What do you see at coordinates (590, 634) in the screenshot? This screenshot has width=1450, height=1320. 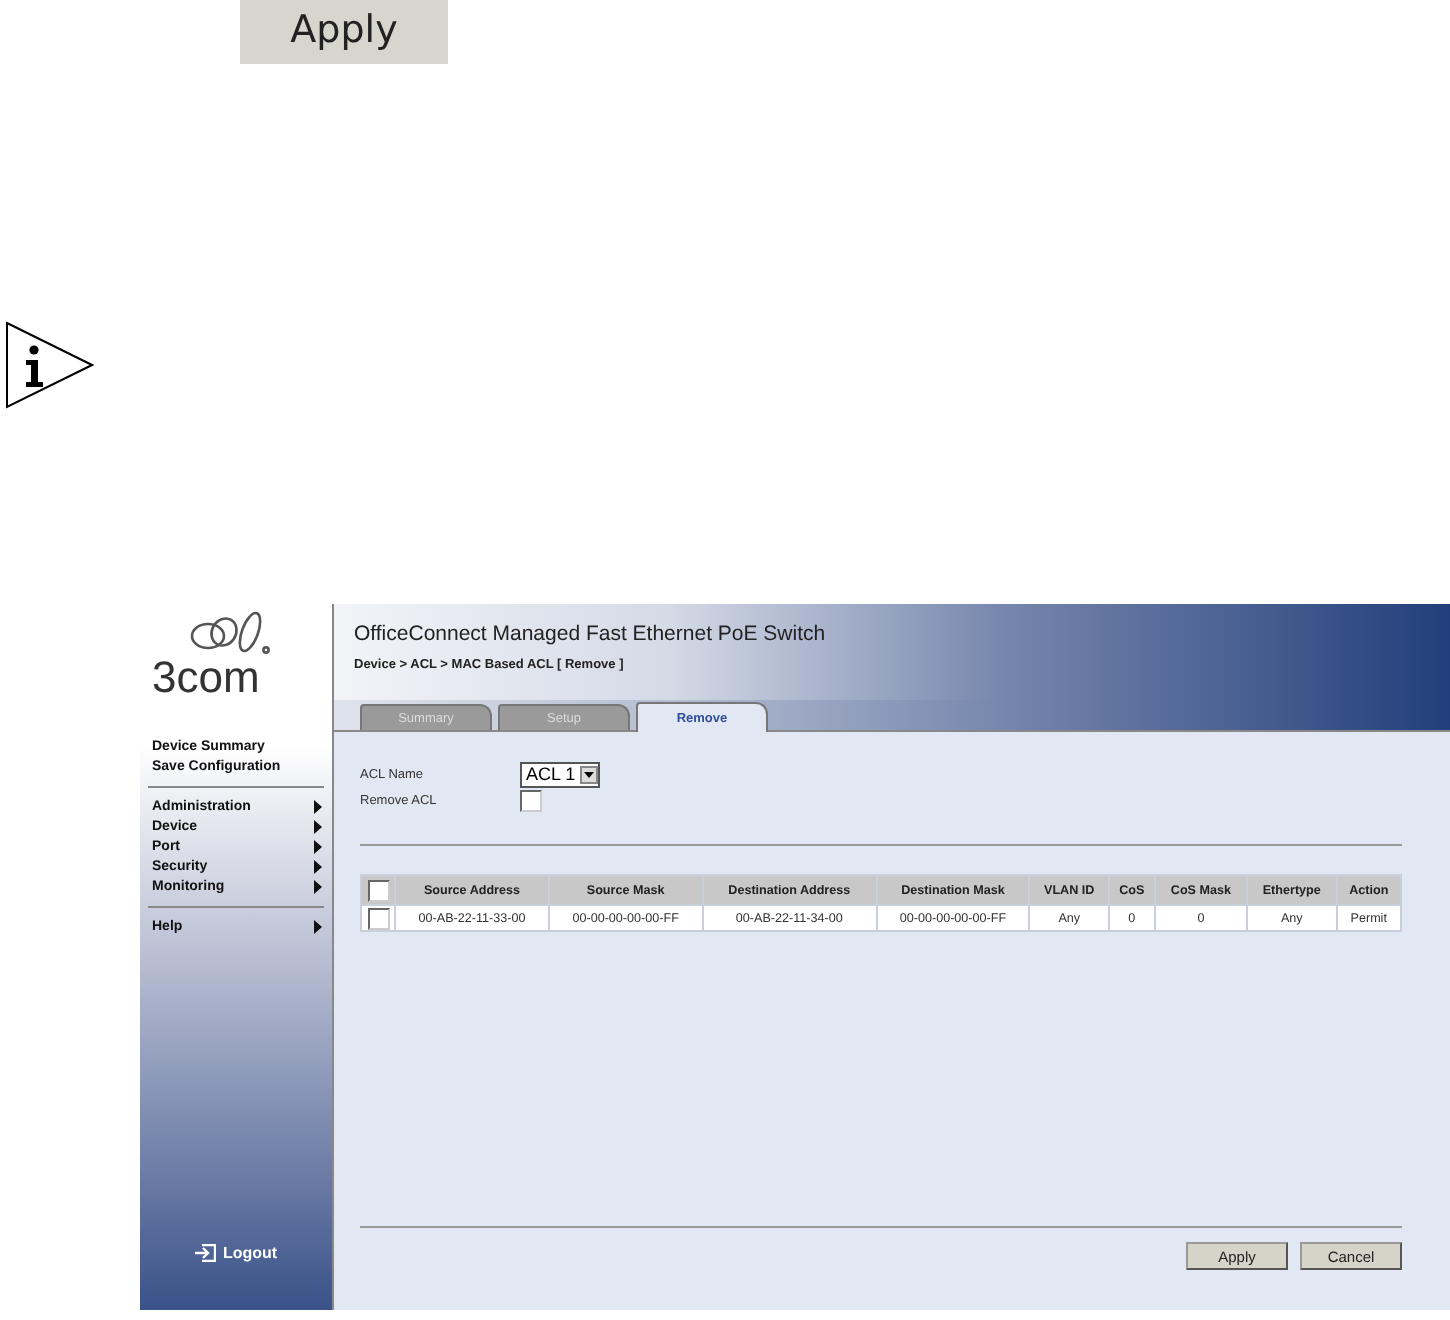 I see `app-title: OfficeConnect Managed Fast Ethernet PoE Switch` at bounding box center [590, 634].